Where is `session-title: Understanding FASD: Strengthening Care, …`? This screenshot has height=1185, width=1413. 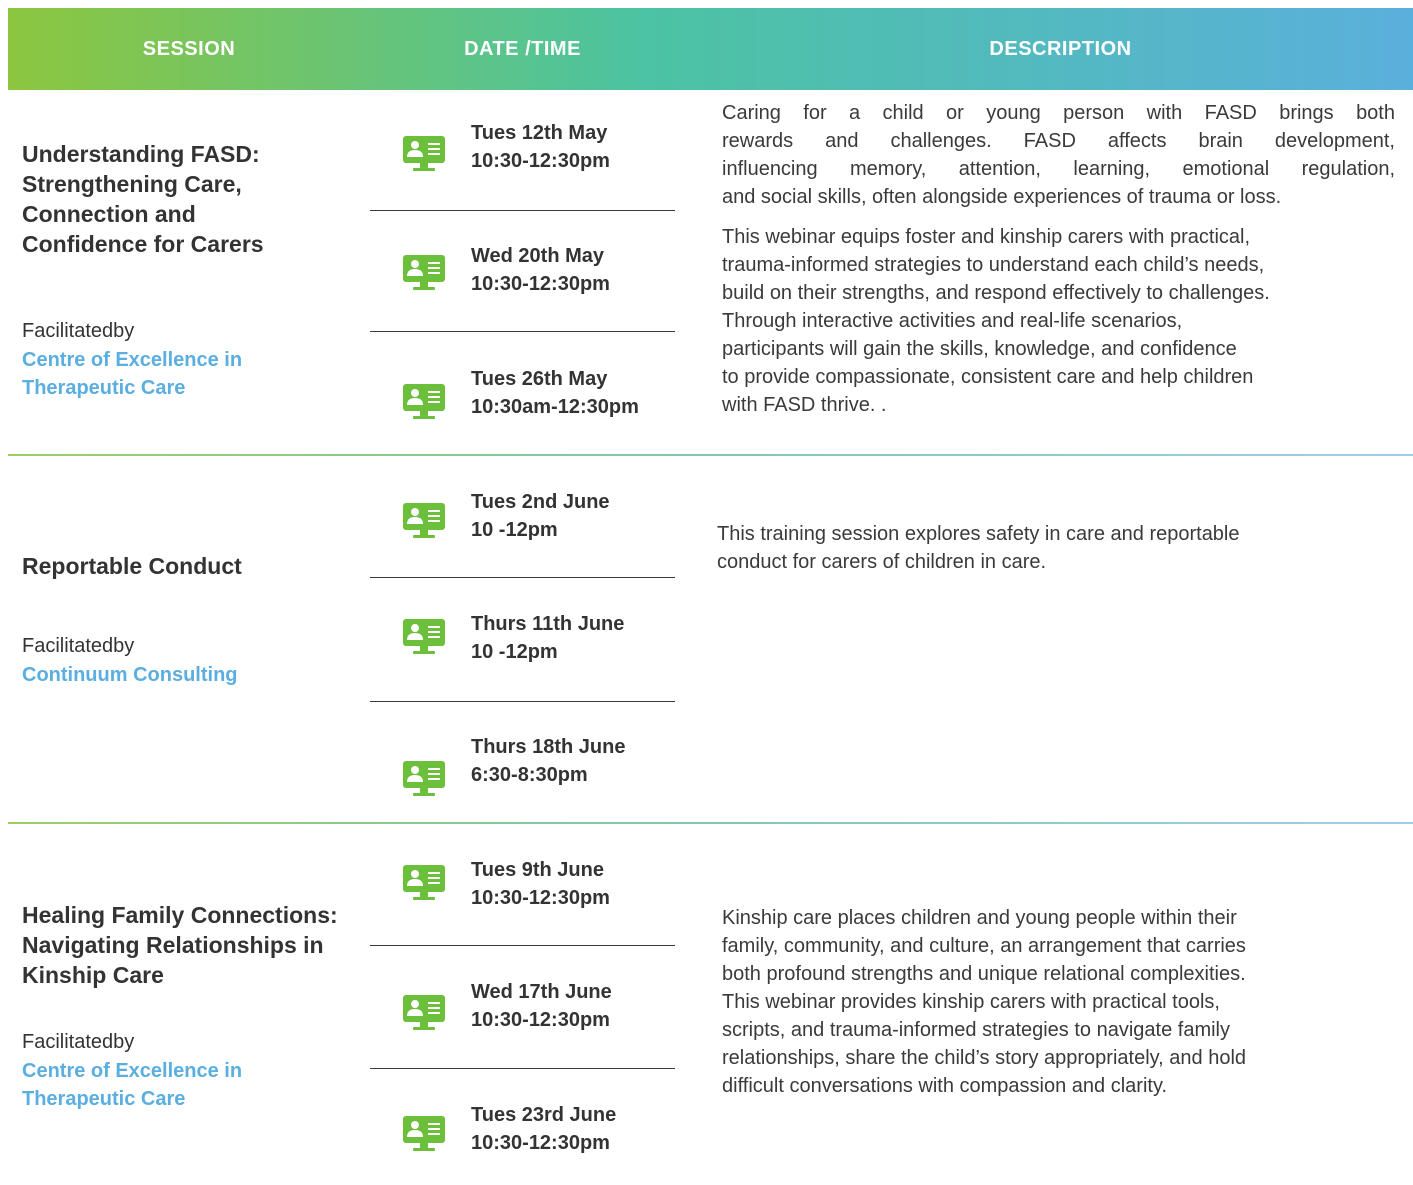
session-title: Understanding FASD: Strengthening Care, … is located at coordinates (143, 199).